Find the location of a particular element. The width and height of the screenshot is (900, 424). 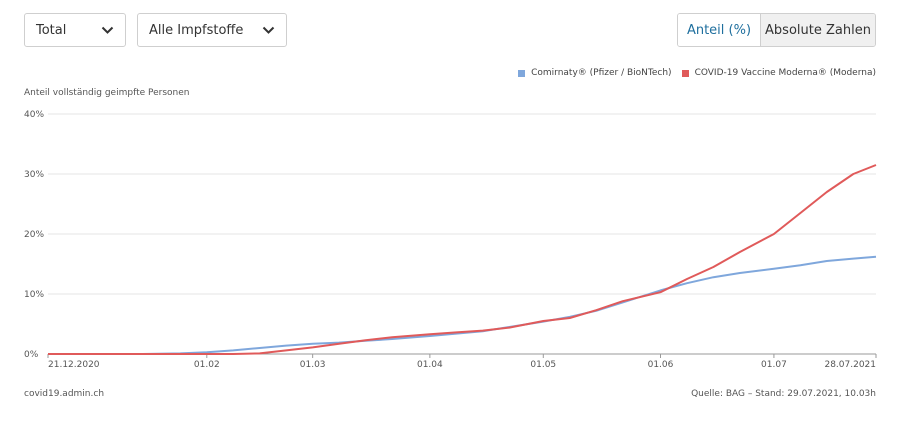

footer-source-site: covid19.admin.ch is located at coordinates (64, 394).